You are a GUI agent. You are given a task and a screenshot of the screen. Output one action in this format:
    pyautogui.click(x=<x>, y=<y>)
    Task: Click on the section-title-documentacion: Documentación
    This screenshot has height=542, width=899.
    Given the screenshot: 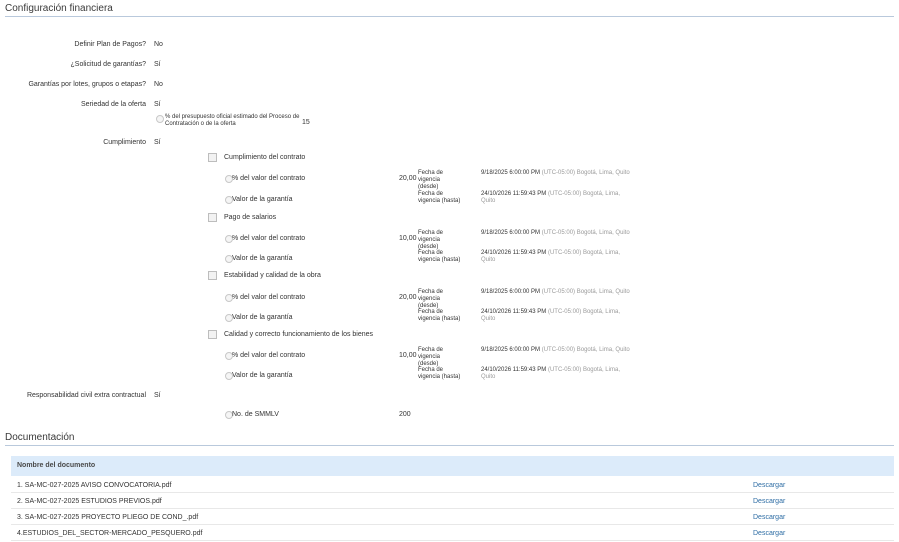 What is the action you would take?
    pyautogui.click(x=40, y=437)
    